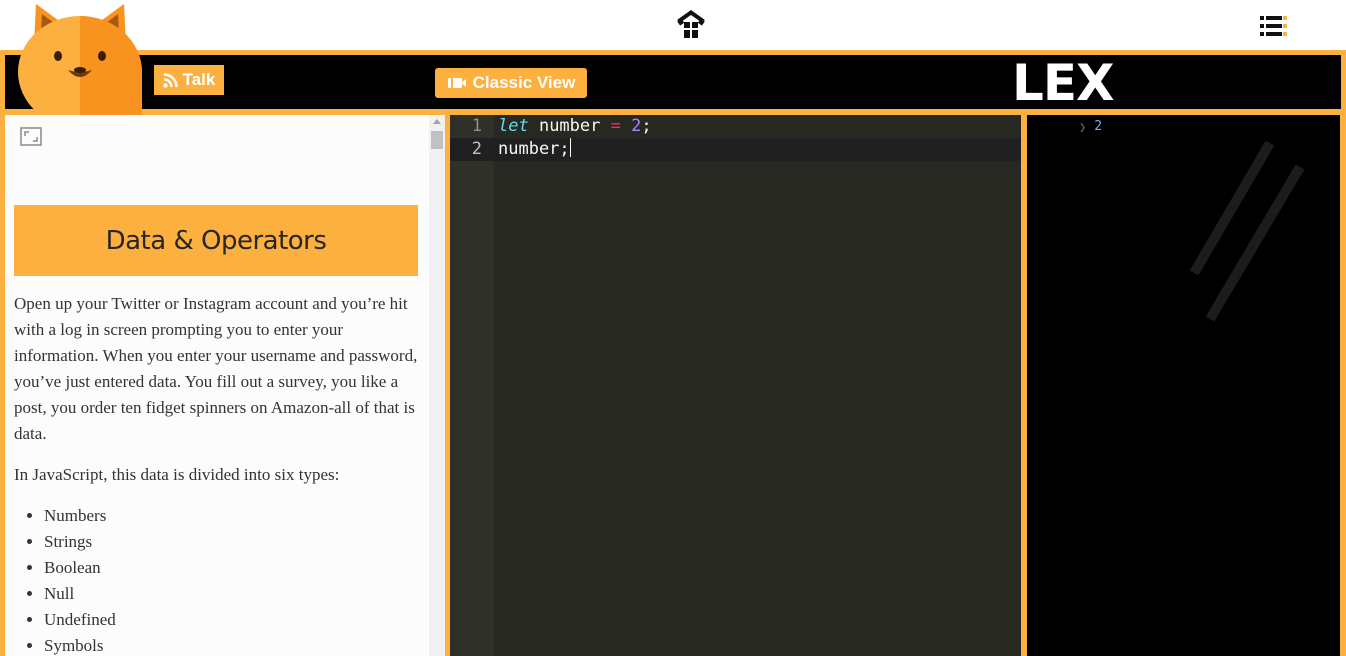 The image size is (1346, 656). I want to click on talk-label: Talk, so click(199, 79).